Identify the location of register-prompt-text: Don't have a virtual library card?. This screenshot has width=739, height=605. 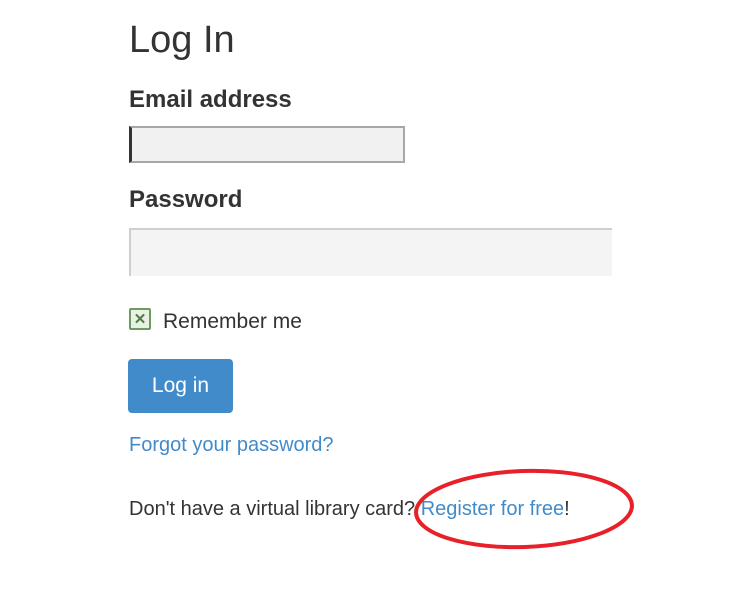
(275, 509).